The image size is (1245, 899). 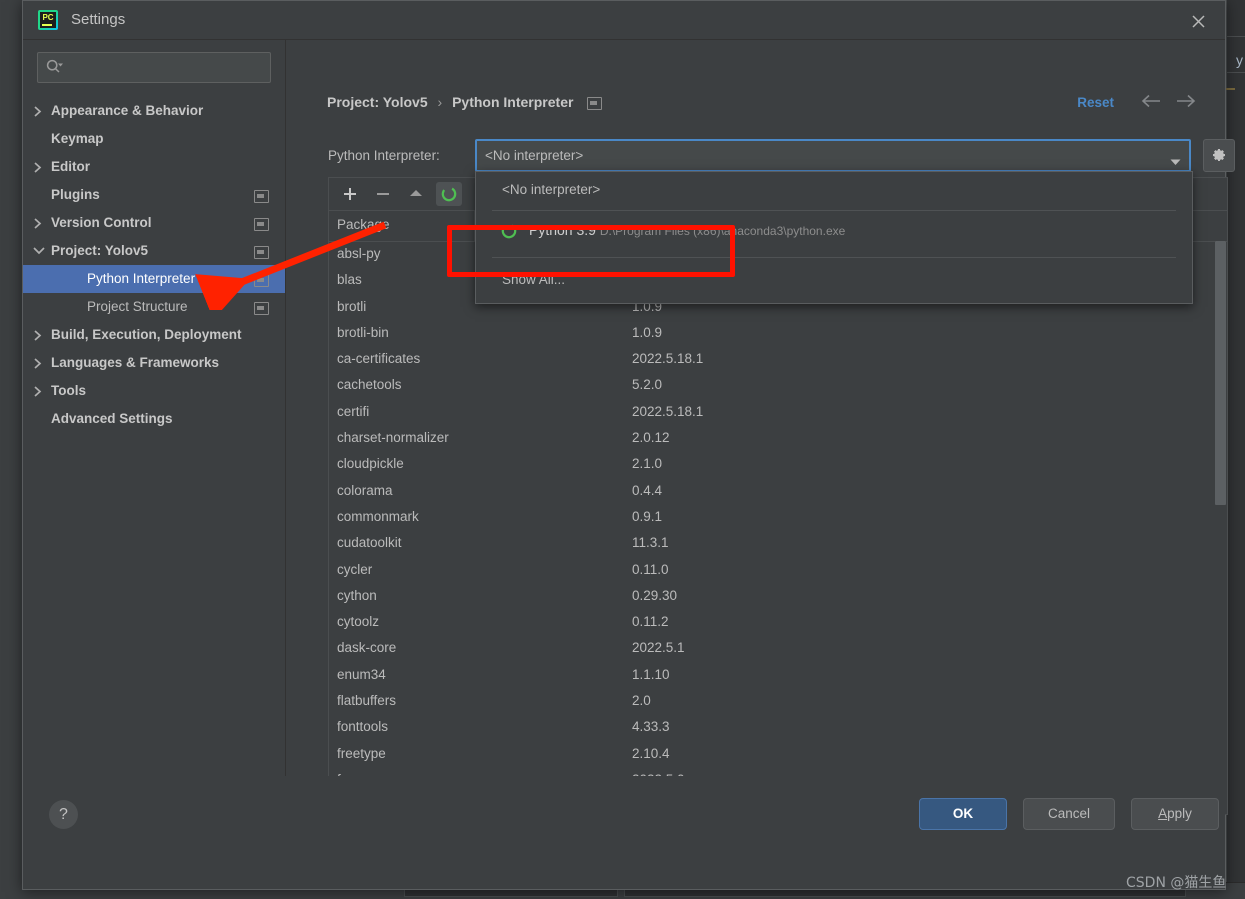 What do you see at coordinates (449, 194) in the screenshot?
I see `refresh-packages-button` at bounding box center [449, 194].